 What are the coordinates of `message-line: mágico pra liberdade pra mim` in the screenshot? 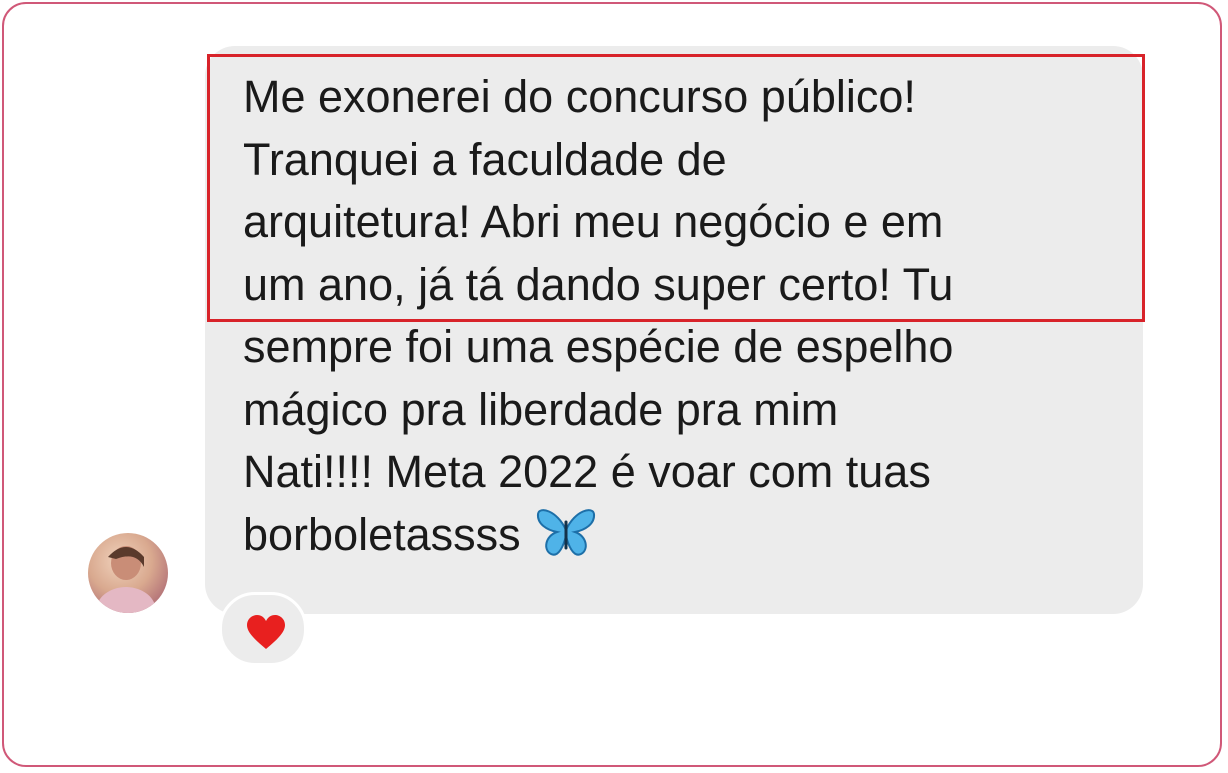 It's located at (541, 409).